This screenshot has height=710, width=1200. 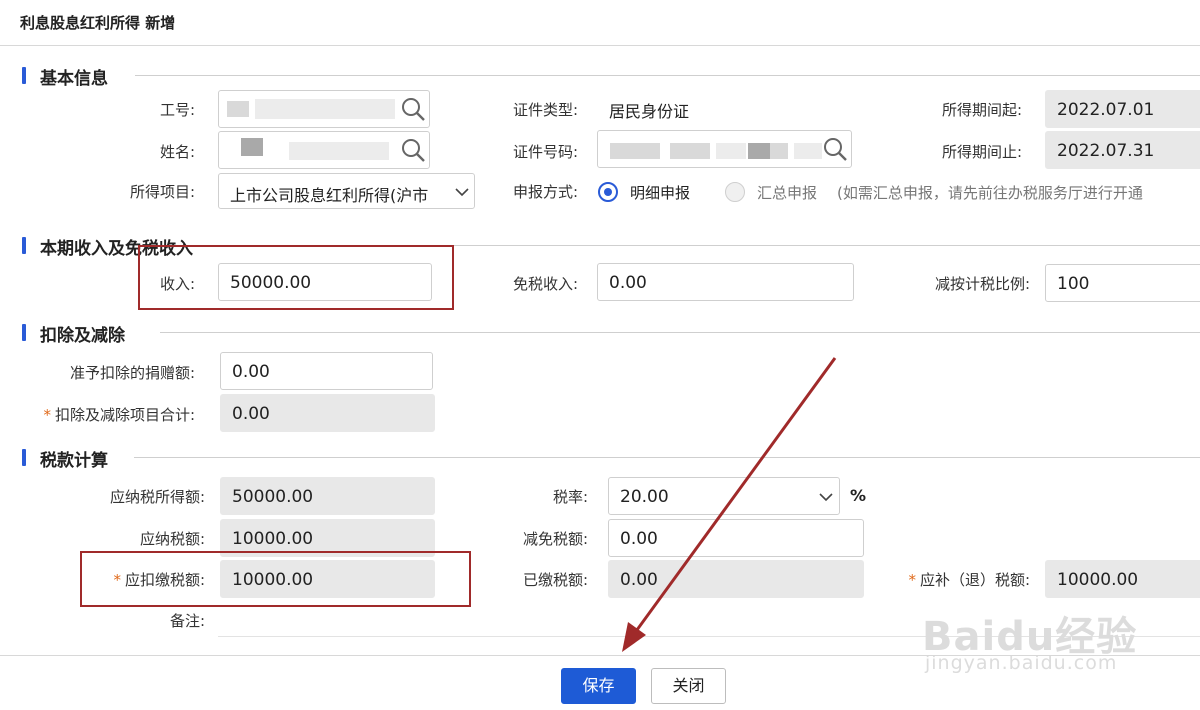 I want to click on tax-payable-value: 10000.00, so click(x=273, y=539).